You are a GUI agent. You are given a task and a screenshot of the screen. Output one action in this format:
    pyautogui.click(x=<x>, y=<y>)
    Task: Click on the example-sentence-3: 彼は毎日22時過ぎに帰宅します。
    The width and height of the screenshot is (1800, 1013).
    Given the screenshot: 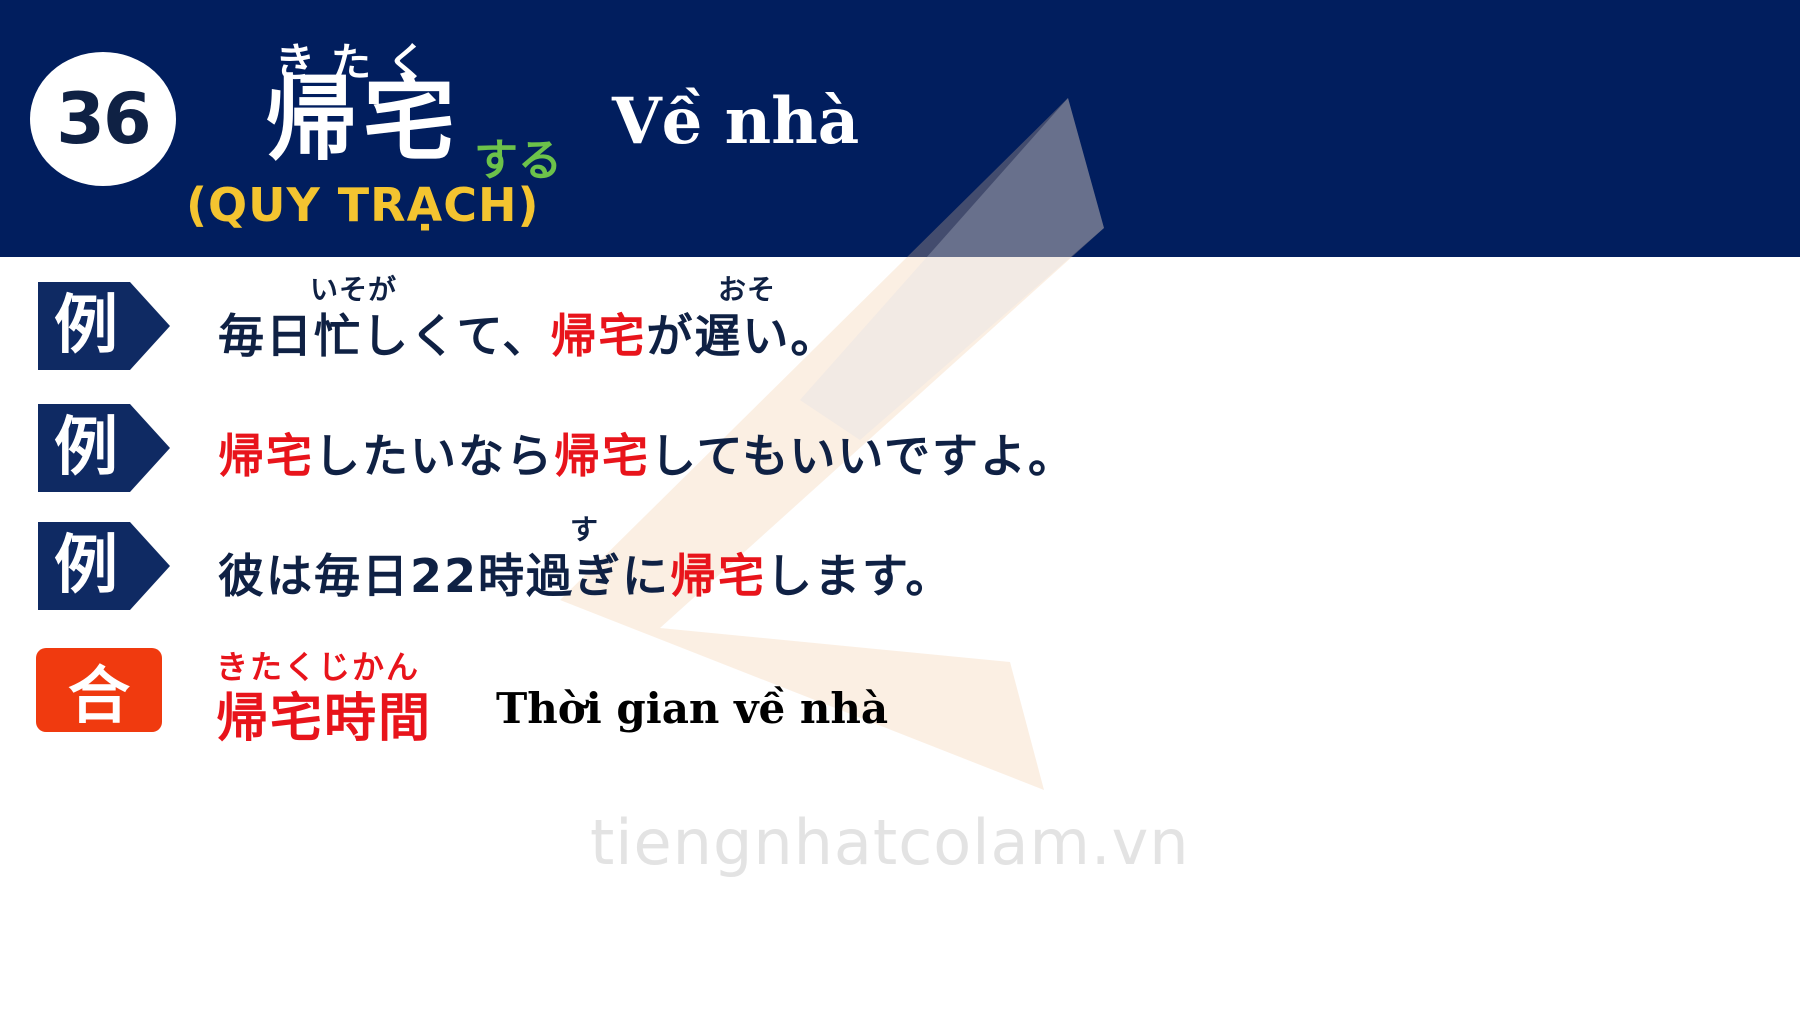 What is the action you would take?
    pyautogui.click(x=586, y=576)
    